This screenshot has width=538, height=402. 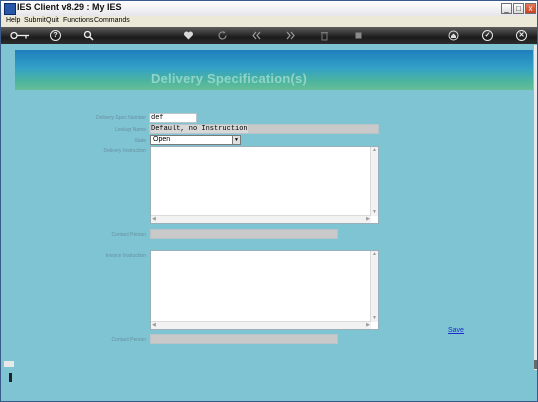 I want to click on heart-icon, so click(x=188, y=35).